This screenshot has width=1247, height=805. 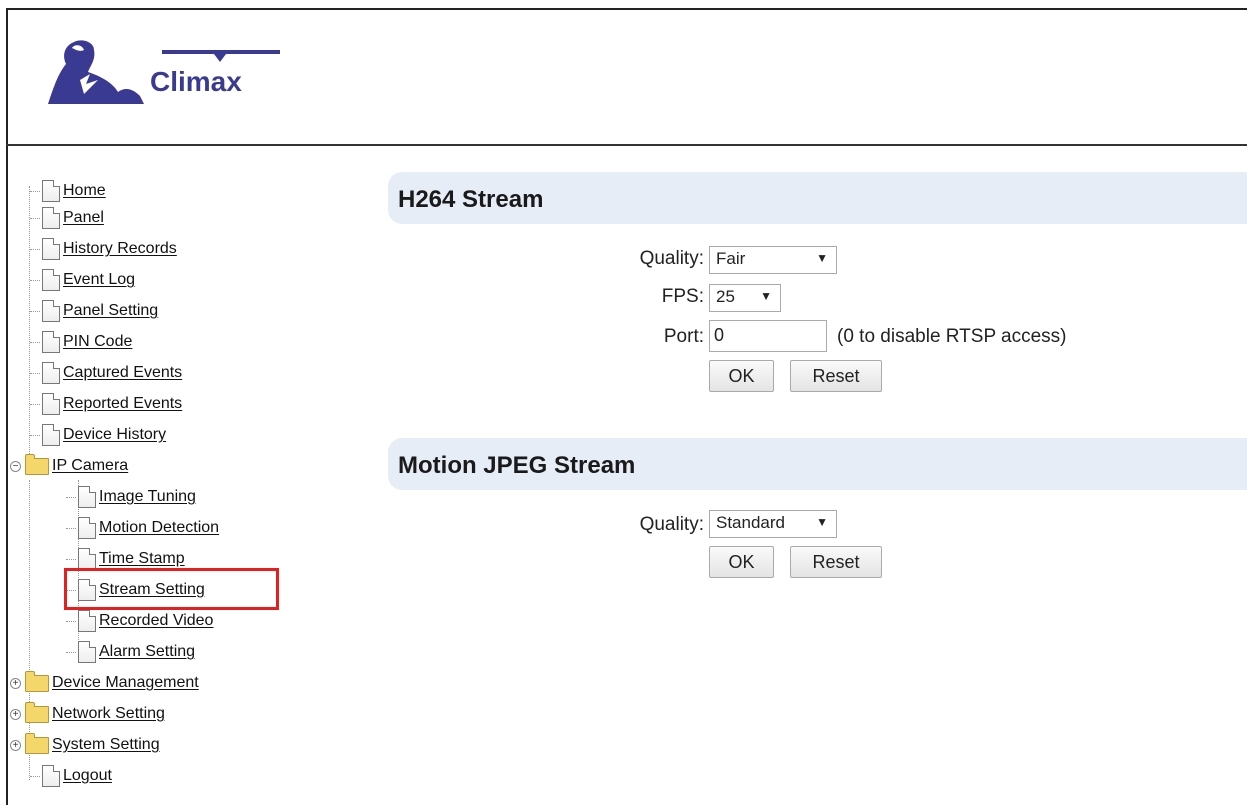 I want to click on h264-port-hint: (0 to disable RTSP access), so click(x=952, y=336).